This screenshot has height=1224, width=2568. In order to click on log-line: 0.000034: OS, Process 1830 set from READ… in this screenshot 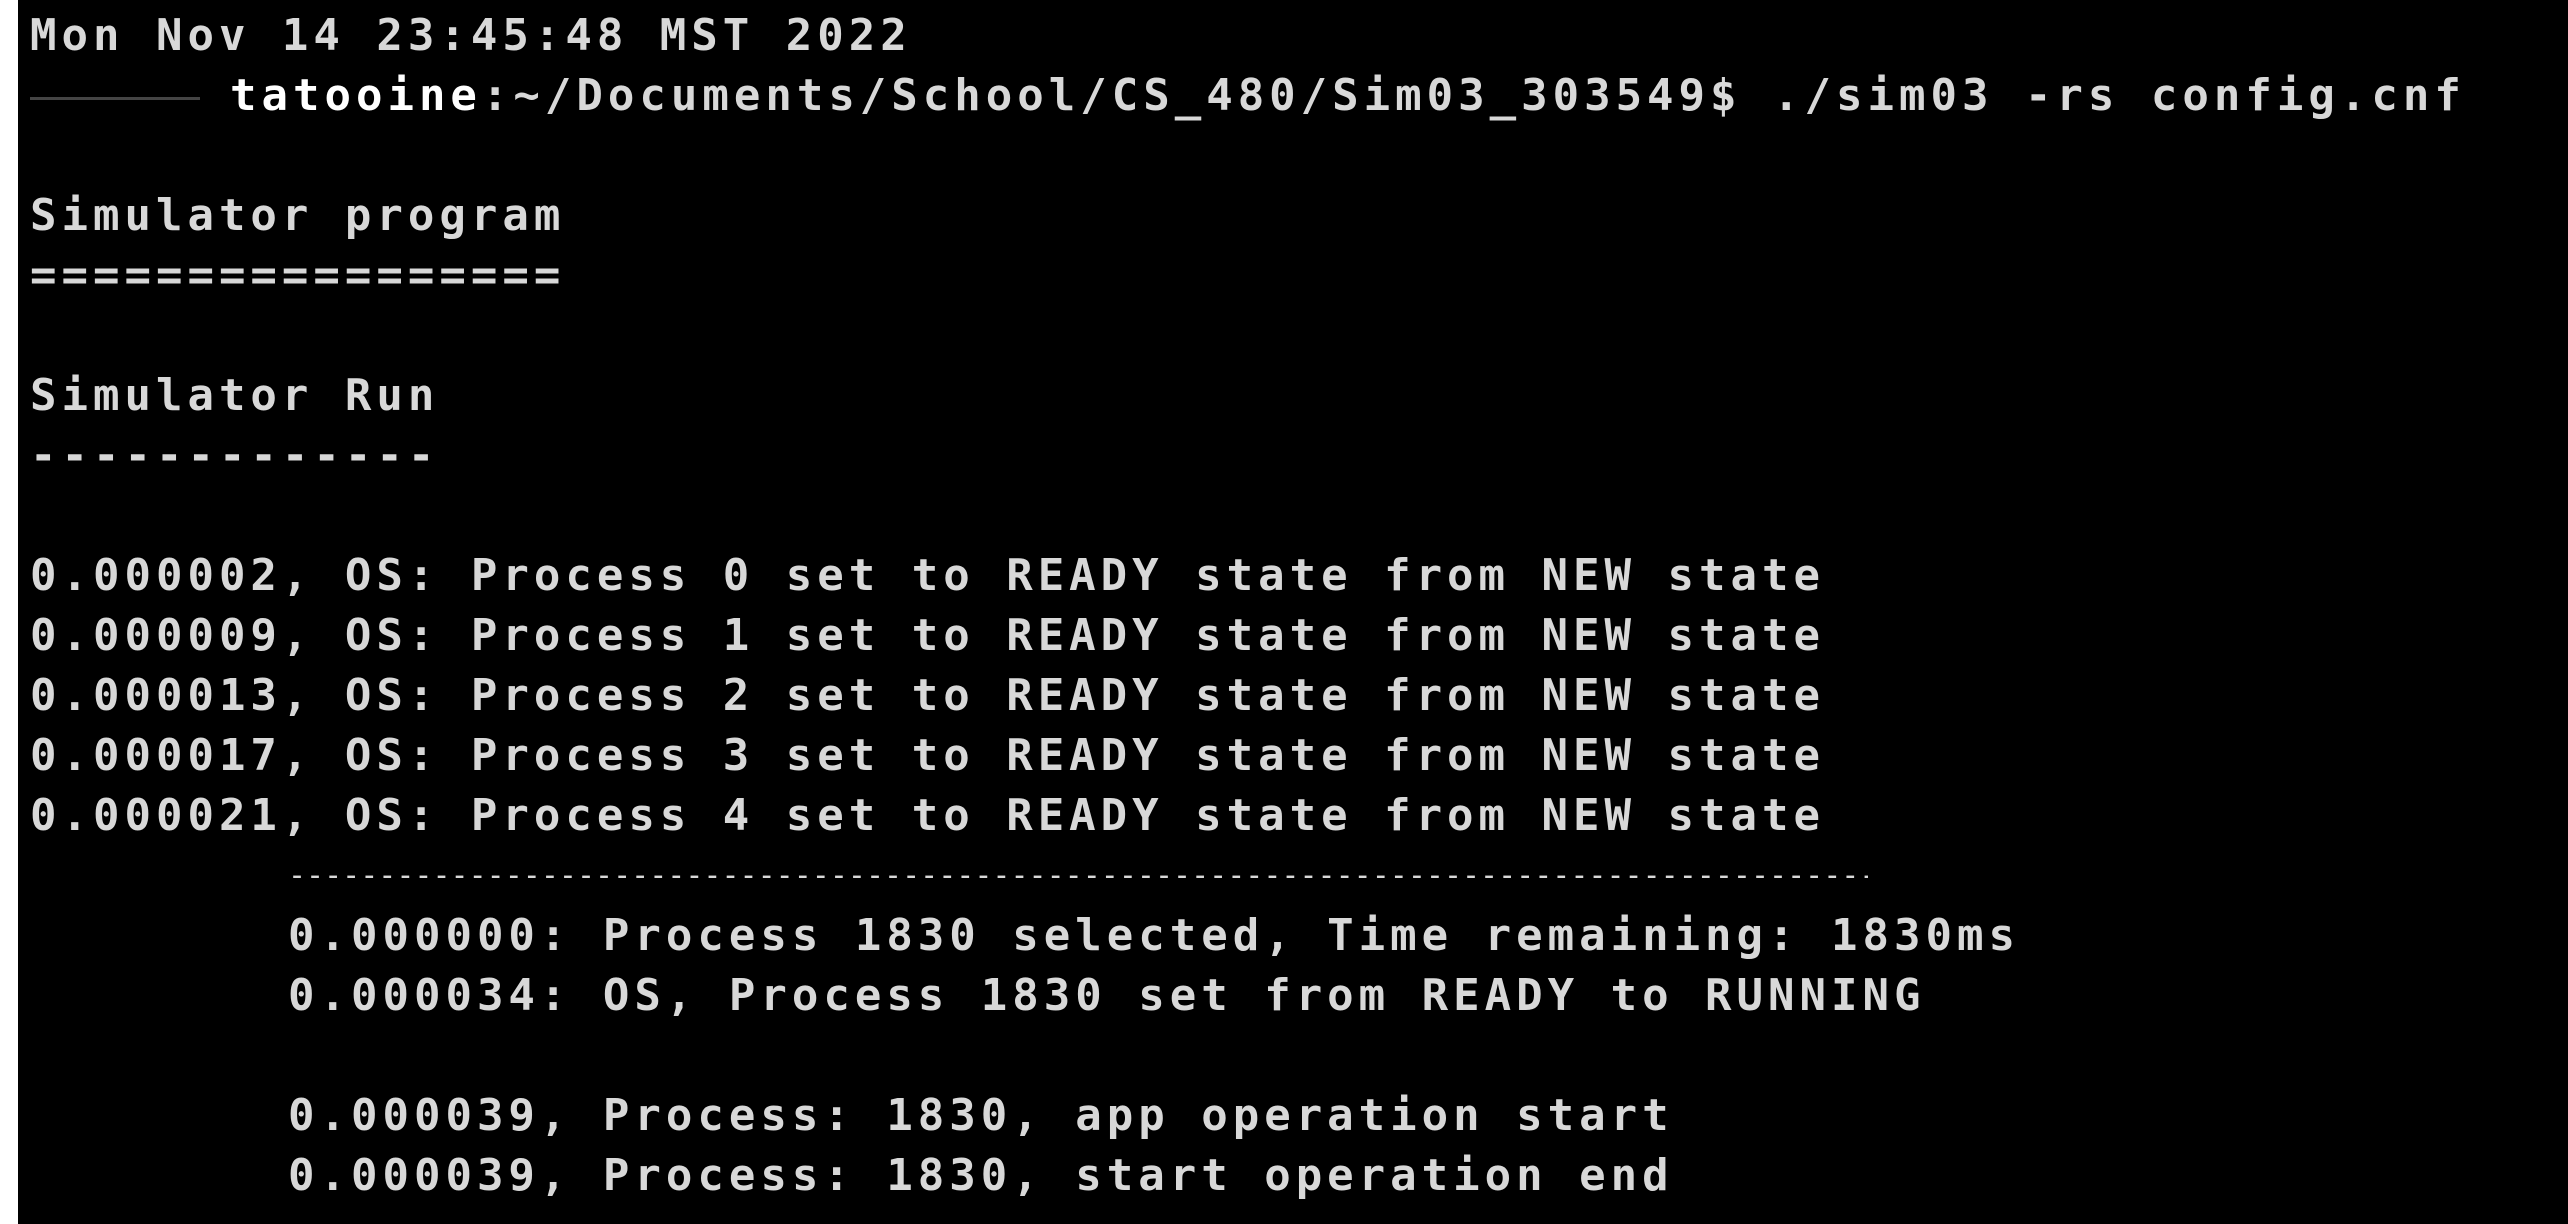, I will do `click(1107, 995)`.